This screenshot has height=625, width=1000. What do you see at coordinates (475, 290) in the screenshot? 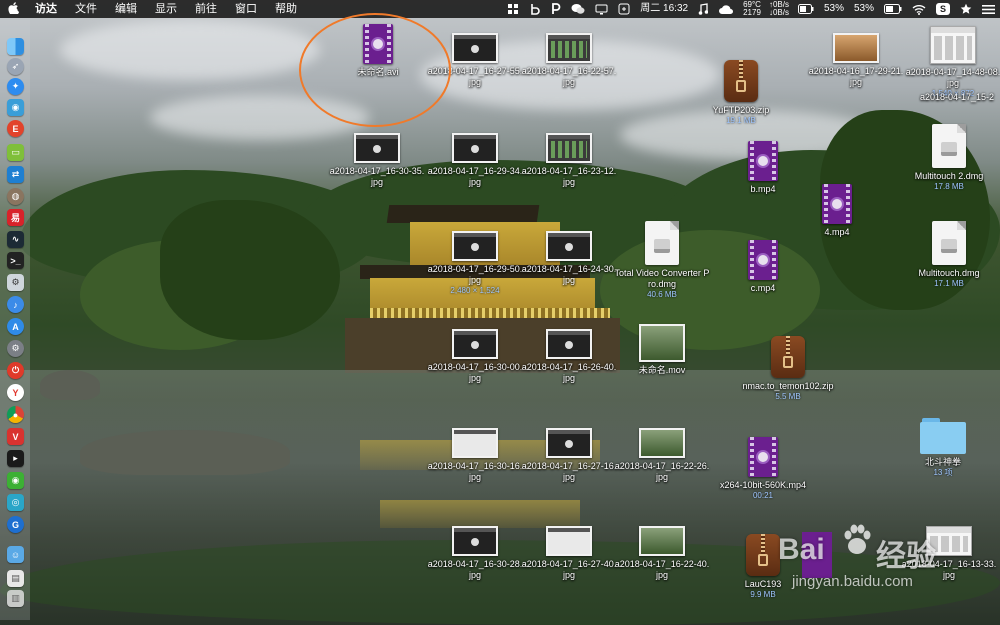
I see `file-meta: 2,480 × 1,524` at bounding box center [475, 290].